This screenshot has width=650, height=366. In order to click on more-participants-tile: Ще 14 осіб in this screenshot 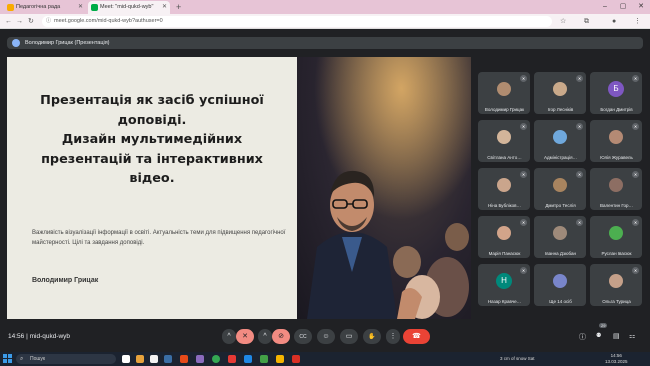, I will do `click(560, 285)`.